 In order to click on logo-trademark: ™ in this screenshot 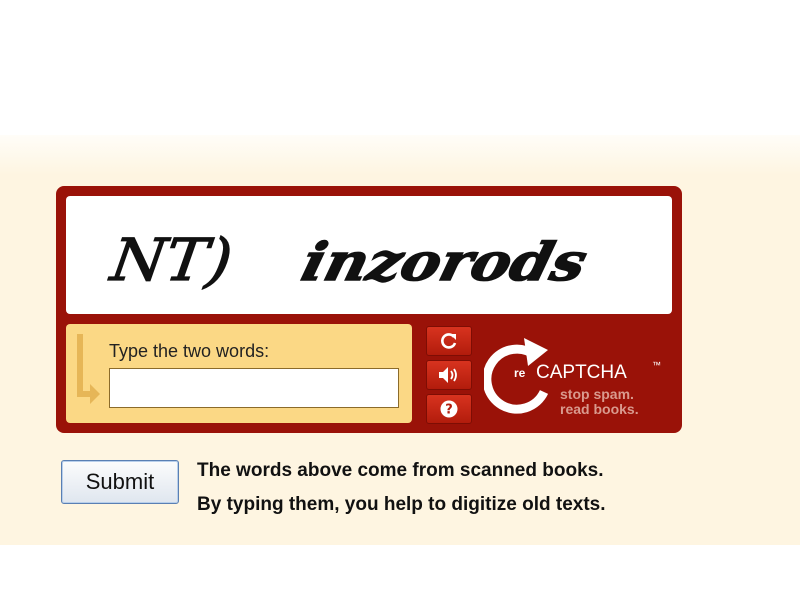, I will do `click(656, 365)`.